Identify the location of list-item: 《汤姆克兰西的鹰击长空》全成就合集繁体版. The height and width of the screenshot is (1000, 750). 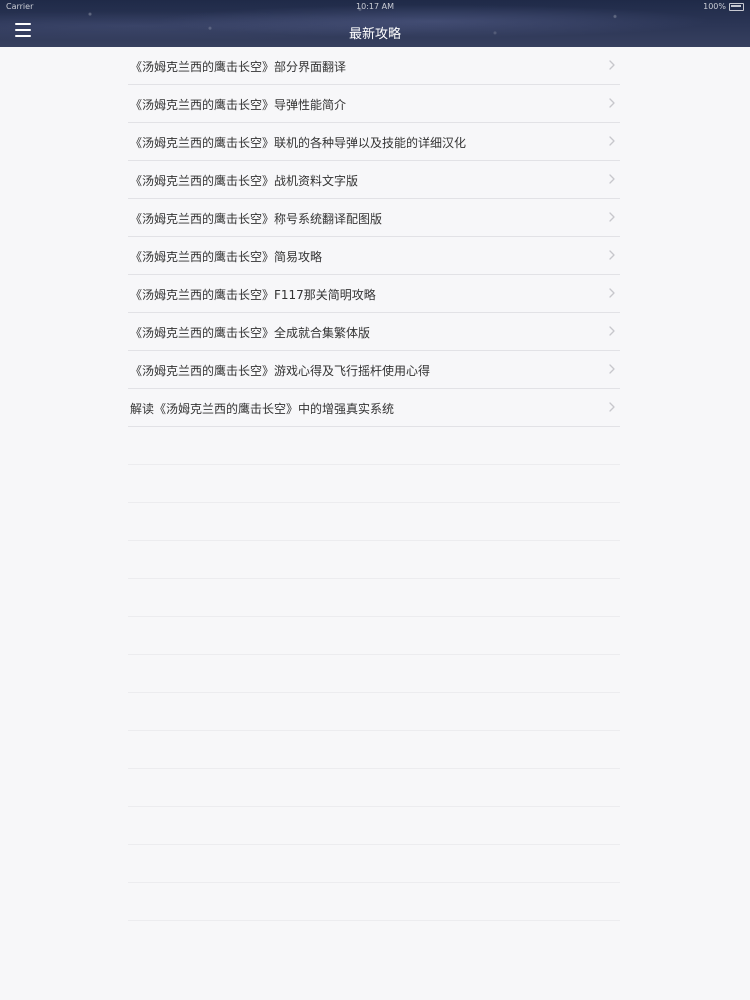
(374, 332).